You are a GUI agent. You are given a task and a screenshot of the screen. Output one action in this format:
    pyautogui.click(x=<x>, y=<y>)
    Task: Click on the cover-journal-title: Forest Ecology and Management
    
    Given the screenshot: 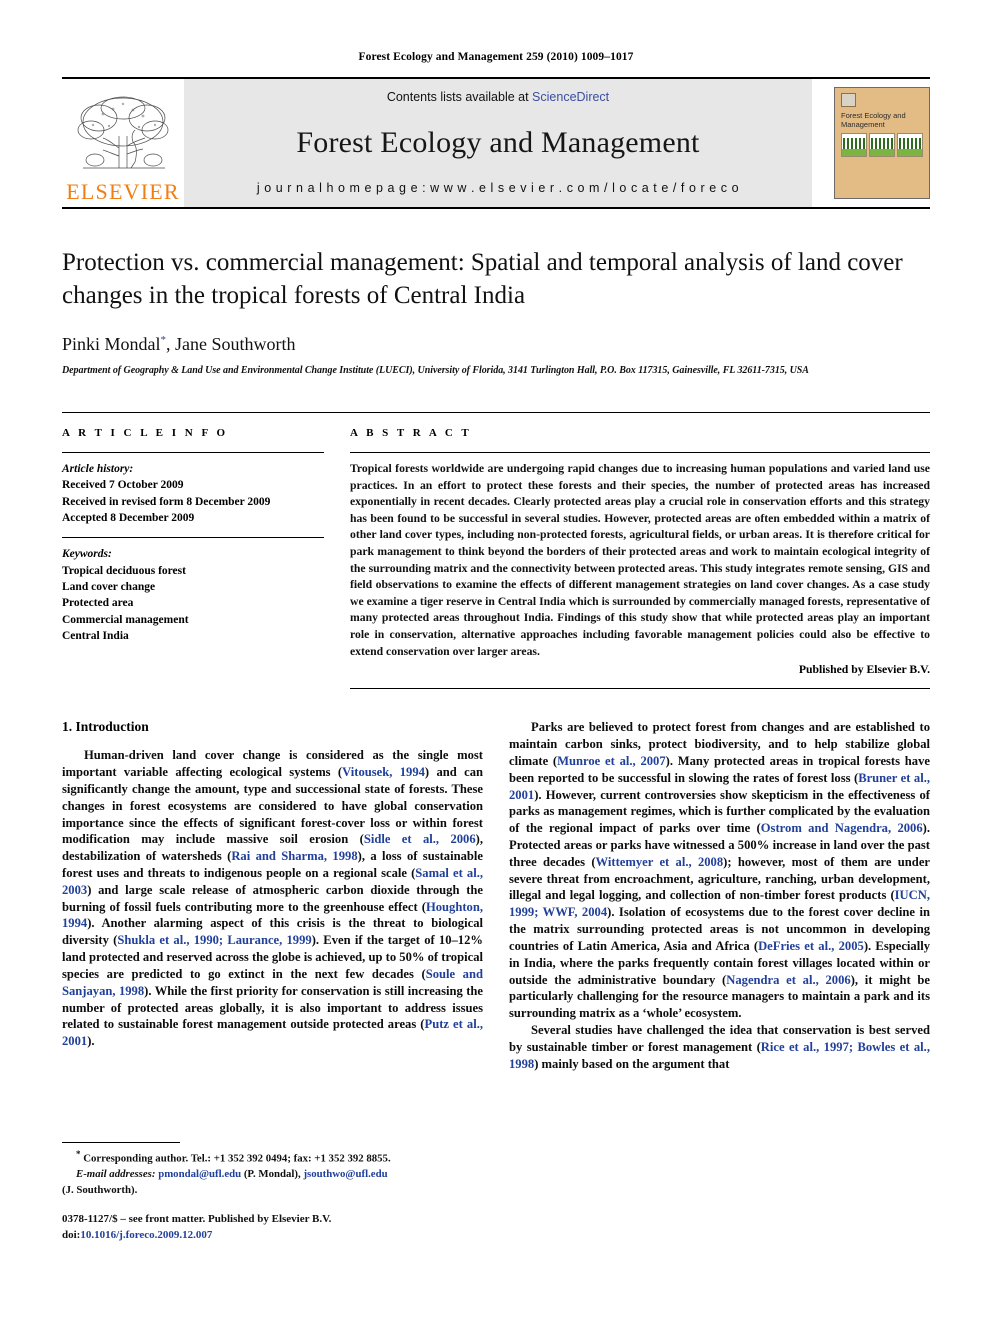 What is the action you would take?
    pyautogui.click(x=873, y=120)
    